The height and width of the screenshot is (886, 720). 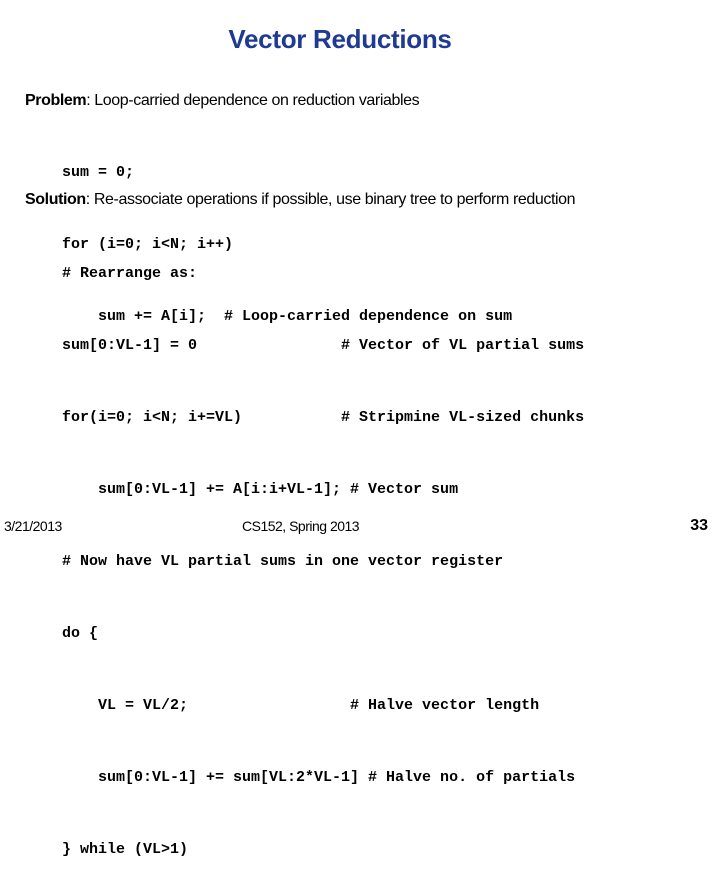 What do you see at coordinates (80, 633) in the screenshot?
I see `code-line: do {` at bounding box center [80, 633].